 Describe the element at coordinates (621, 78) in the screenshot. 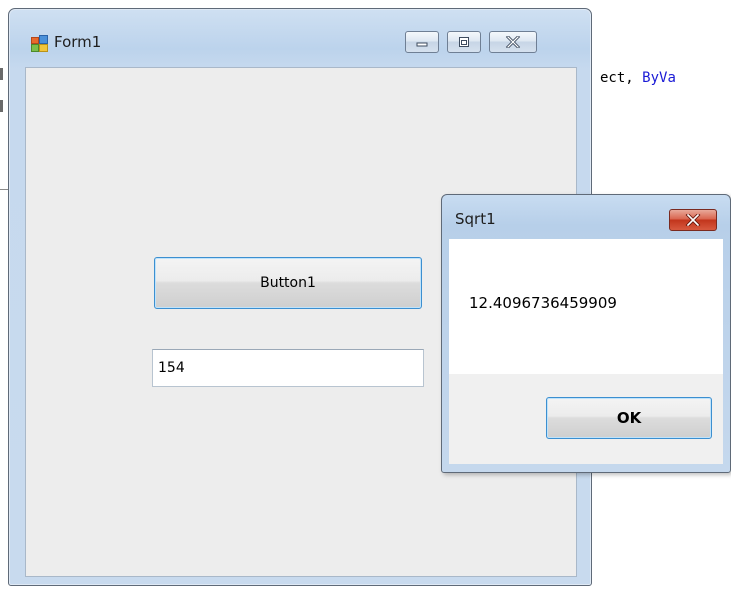

I see `code-text: ect,` at that location.